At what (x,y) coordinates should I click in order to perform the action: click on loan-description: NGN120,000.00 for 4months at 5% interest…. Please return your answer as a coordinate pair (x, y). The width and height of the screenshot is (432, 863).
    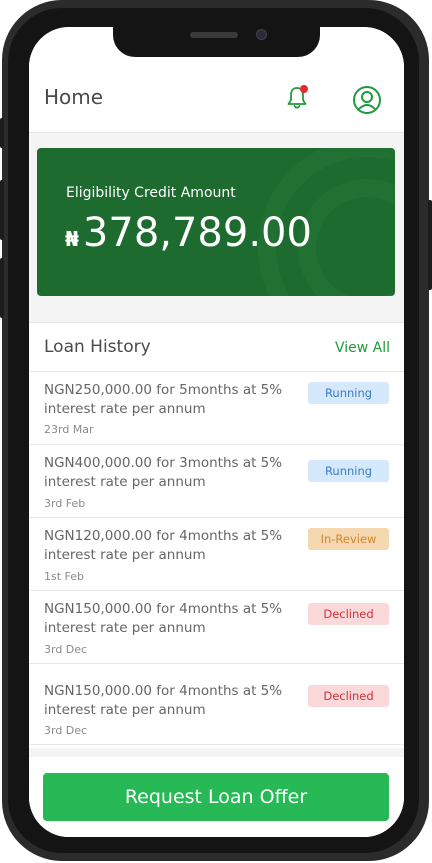
    Looking at the image, I should click on (163, 545).